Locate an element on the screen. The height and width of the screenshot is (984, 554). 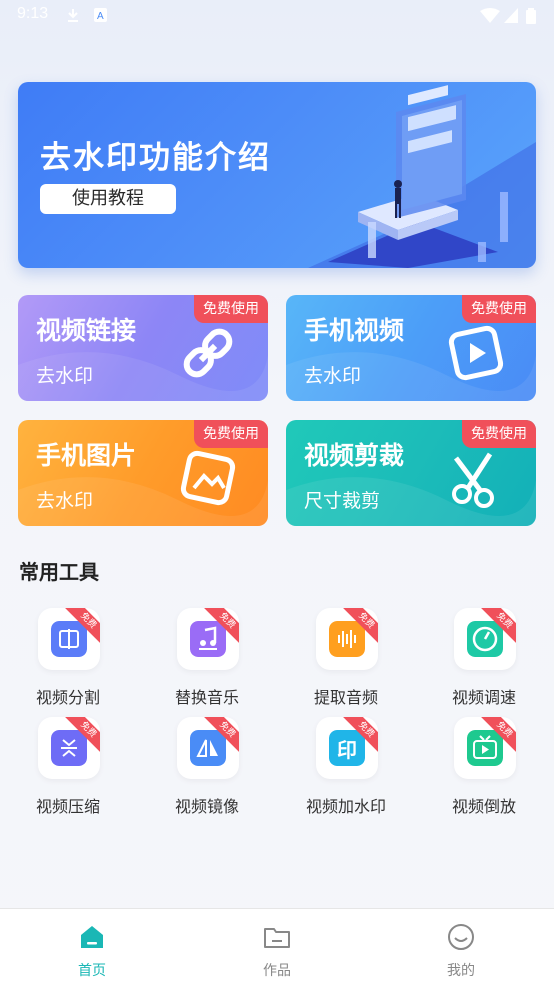
tab-label: 首页 is located at coordinates (92, 971).